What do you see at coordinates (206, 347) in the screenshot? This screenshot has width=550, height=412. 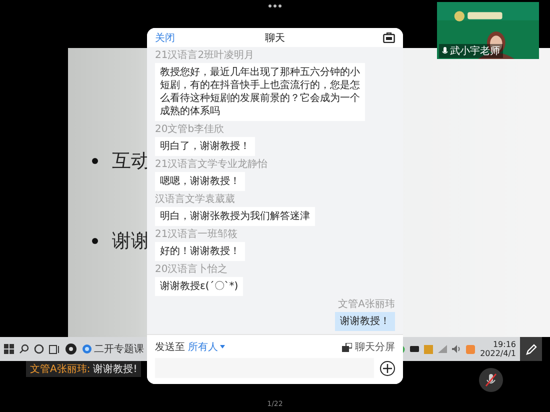 I see `recipient-dropdown: 所有人` at bounding box center [206, 347].